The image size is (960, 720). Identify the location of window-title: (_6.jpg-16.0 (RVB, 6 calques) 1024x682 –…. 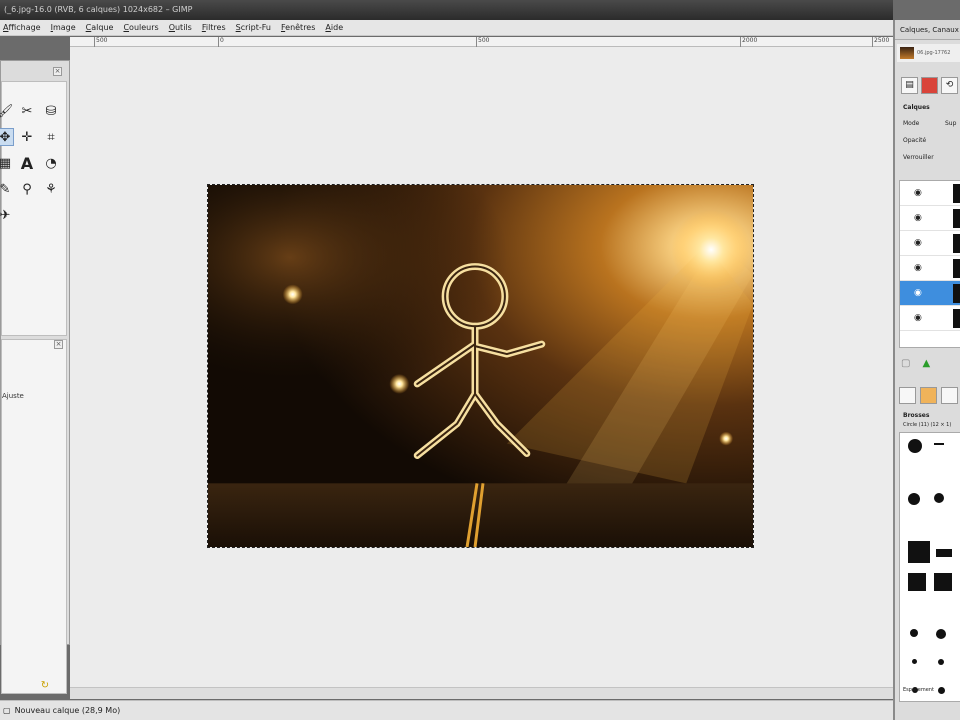
(98, 9).